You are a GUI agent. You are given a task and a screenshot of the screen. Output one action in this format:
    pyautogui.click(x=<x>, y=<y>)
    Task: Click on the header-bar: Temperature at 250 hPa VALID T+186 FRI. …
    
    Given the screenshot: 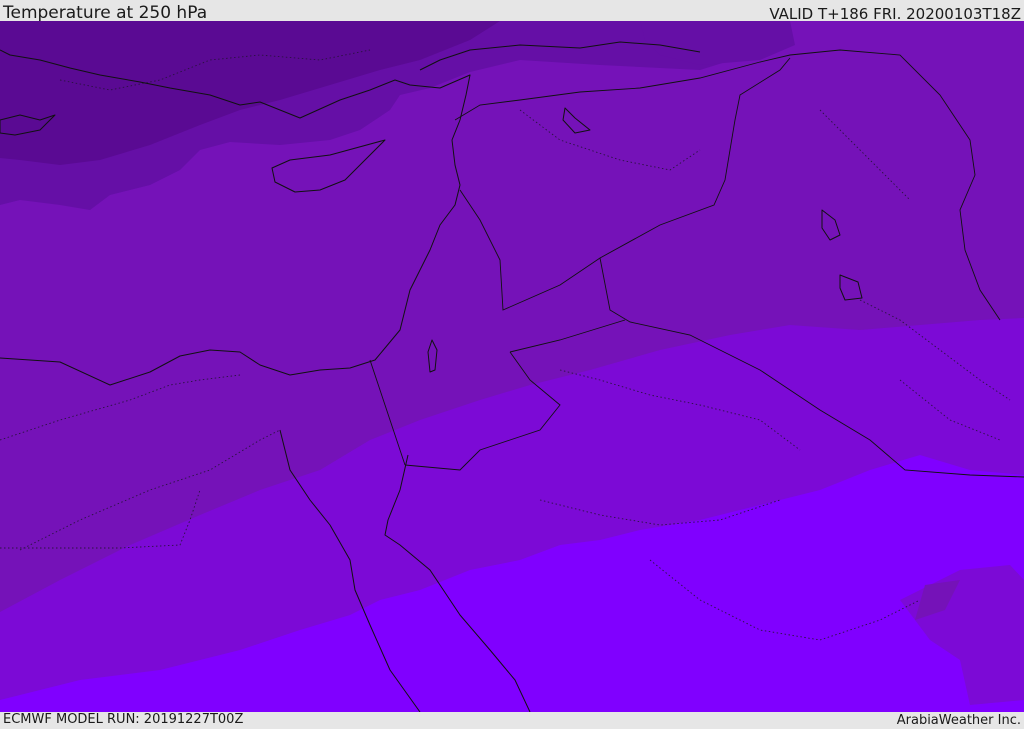 What is the action you would take?
    pyautogui.click(x=512, y=11)
    